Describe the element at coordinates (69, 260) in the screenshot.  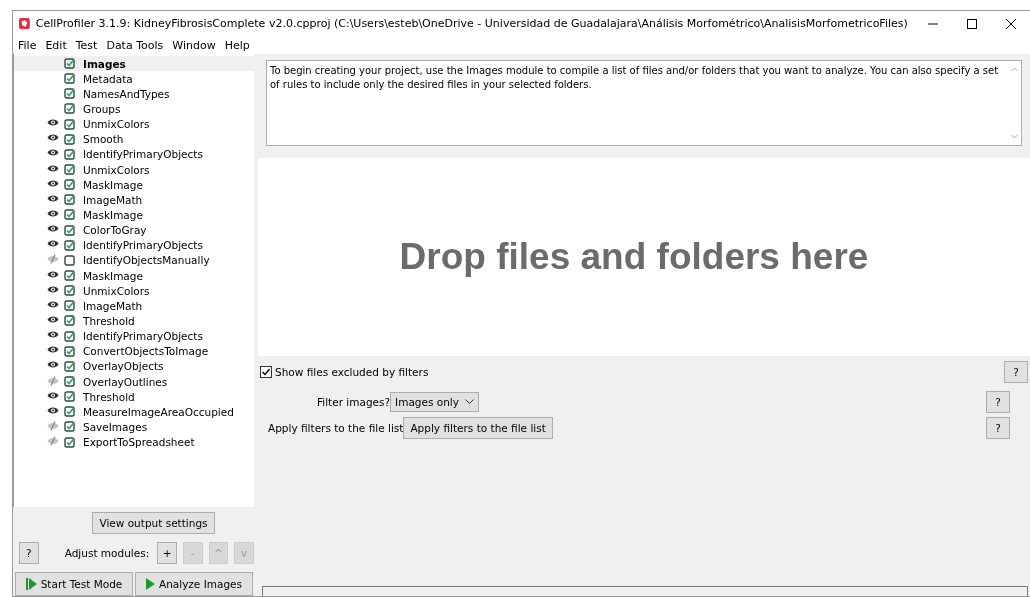
I see `checkbox-icon` at that location.